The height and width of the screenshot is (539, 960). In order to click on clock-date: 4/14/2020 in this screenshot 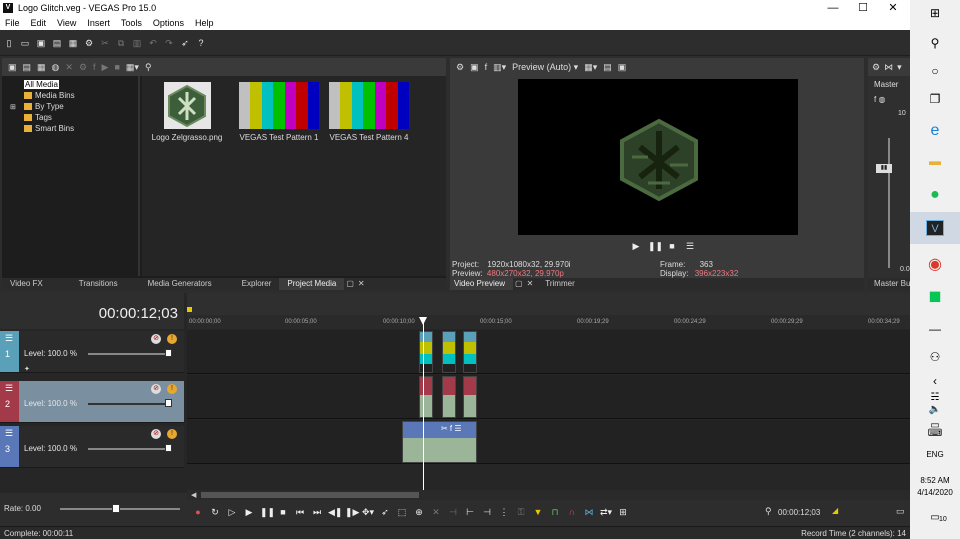, I will do `click(935, 492)`.